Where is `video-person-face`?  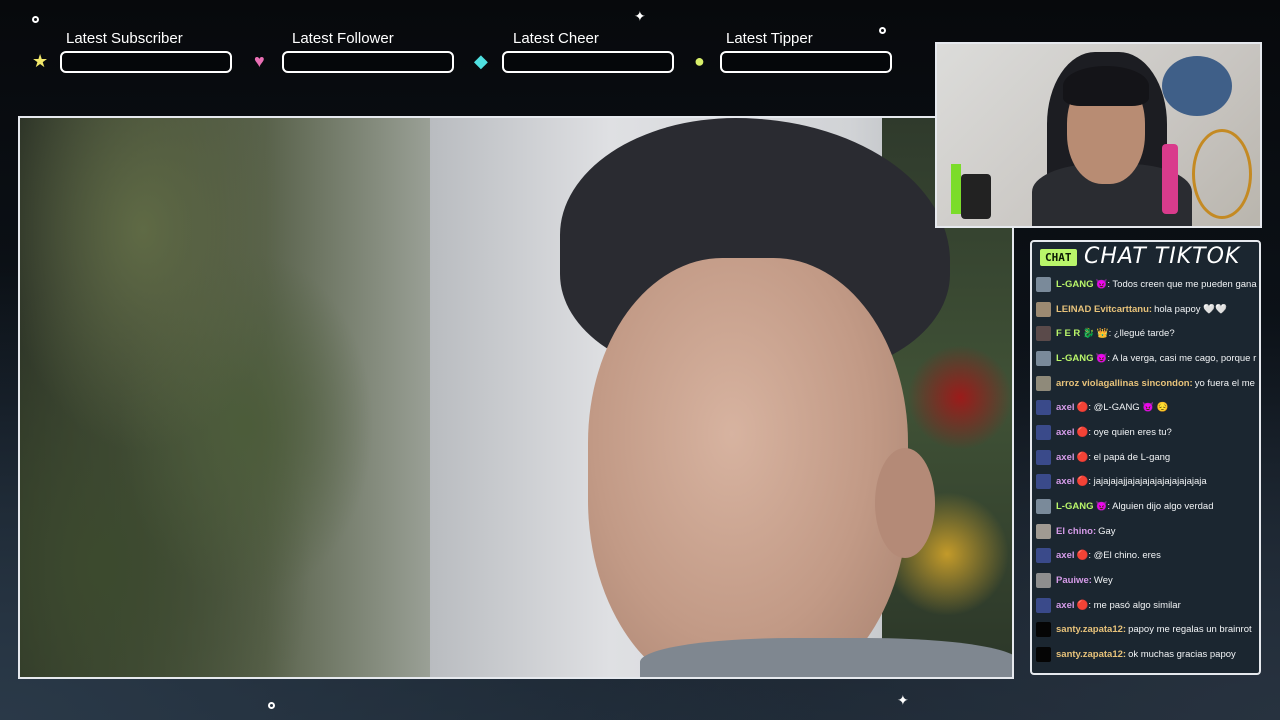
video-person-face is located at coordinates (748, 467).